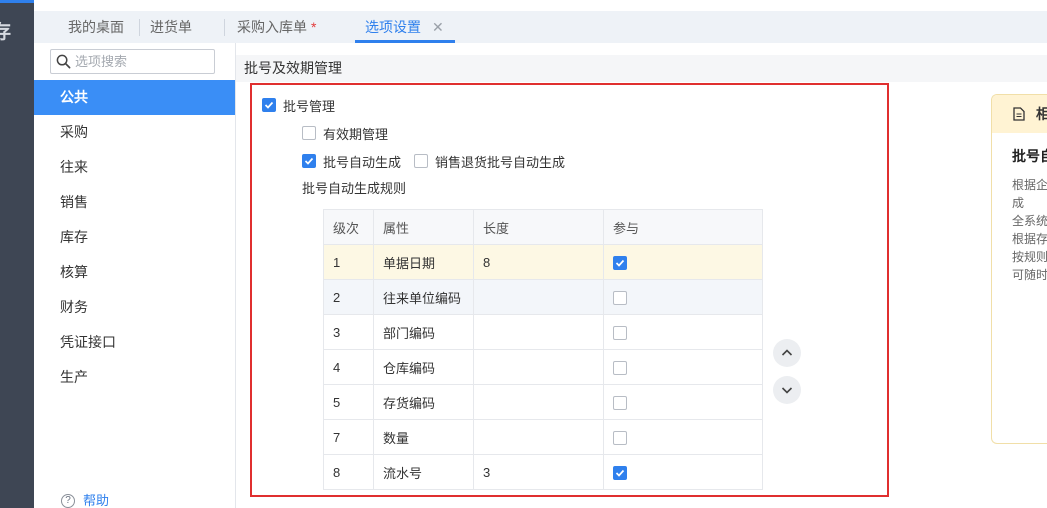 This screenshot has width=1047, height=508. I want to click on nav-item-purchase: 采购, so click(134, 132).